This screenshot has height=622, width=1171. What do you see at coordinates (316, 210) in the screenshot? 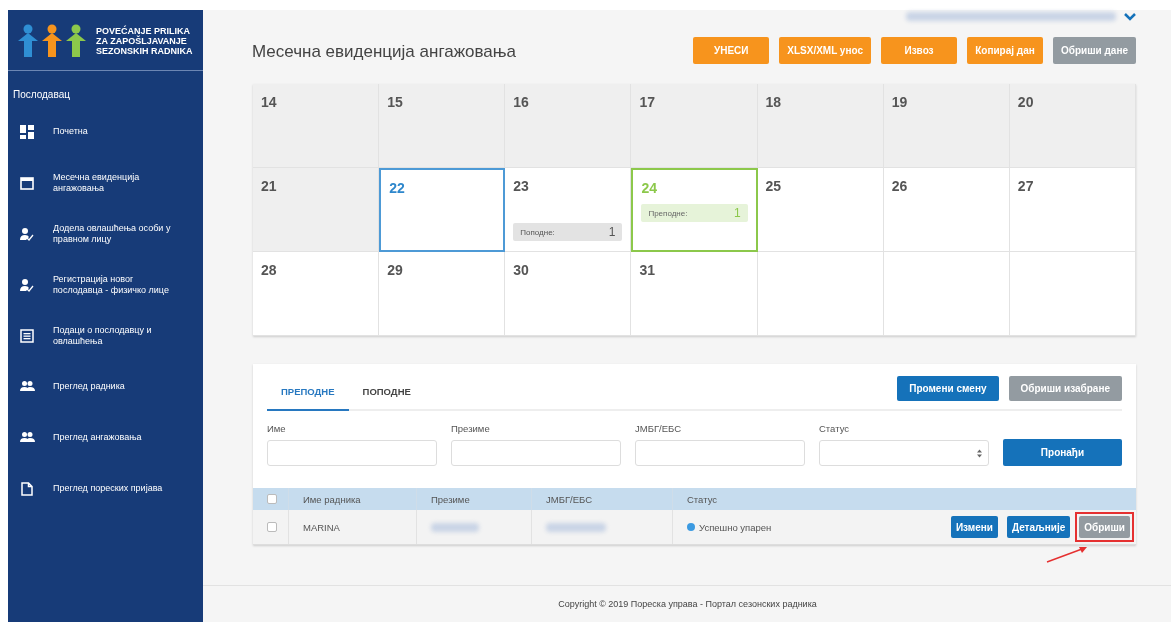
I see `day-cell: 21` at bounding box center [316, 210].